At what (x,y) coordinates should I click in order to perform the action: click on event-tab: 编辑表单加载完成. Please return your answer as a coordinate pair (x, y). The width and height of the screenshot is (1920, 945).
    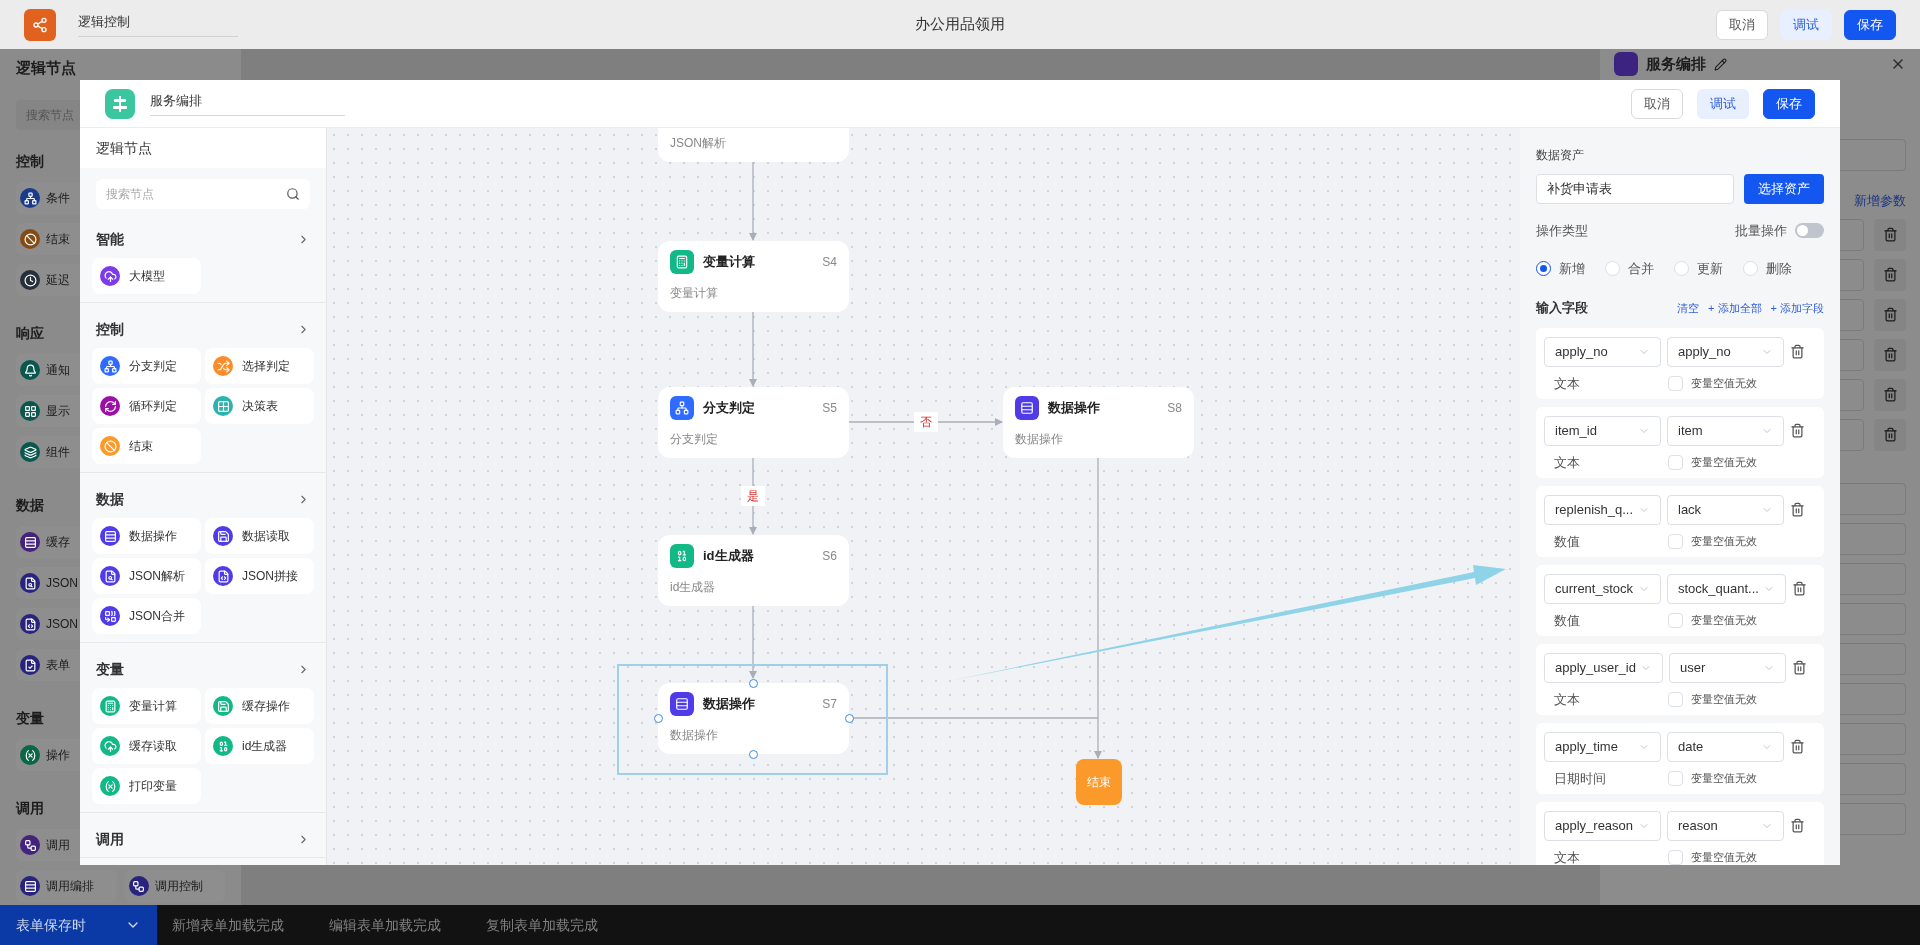
    Looking at the image, I should click on (392, 925).